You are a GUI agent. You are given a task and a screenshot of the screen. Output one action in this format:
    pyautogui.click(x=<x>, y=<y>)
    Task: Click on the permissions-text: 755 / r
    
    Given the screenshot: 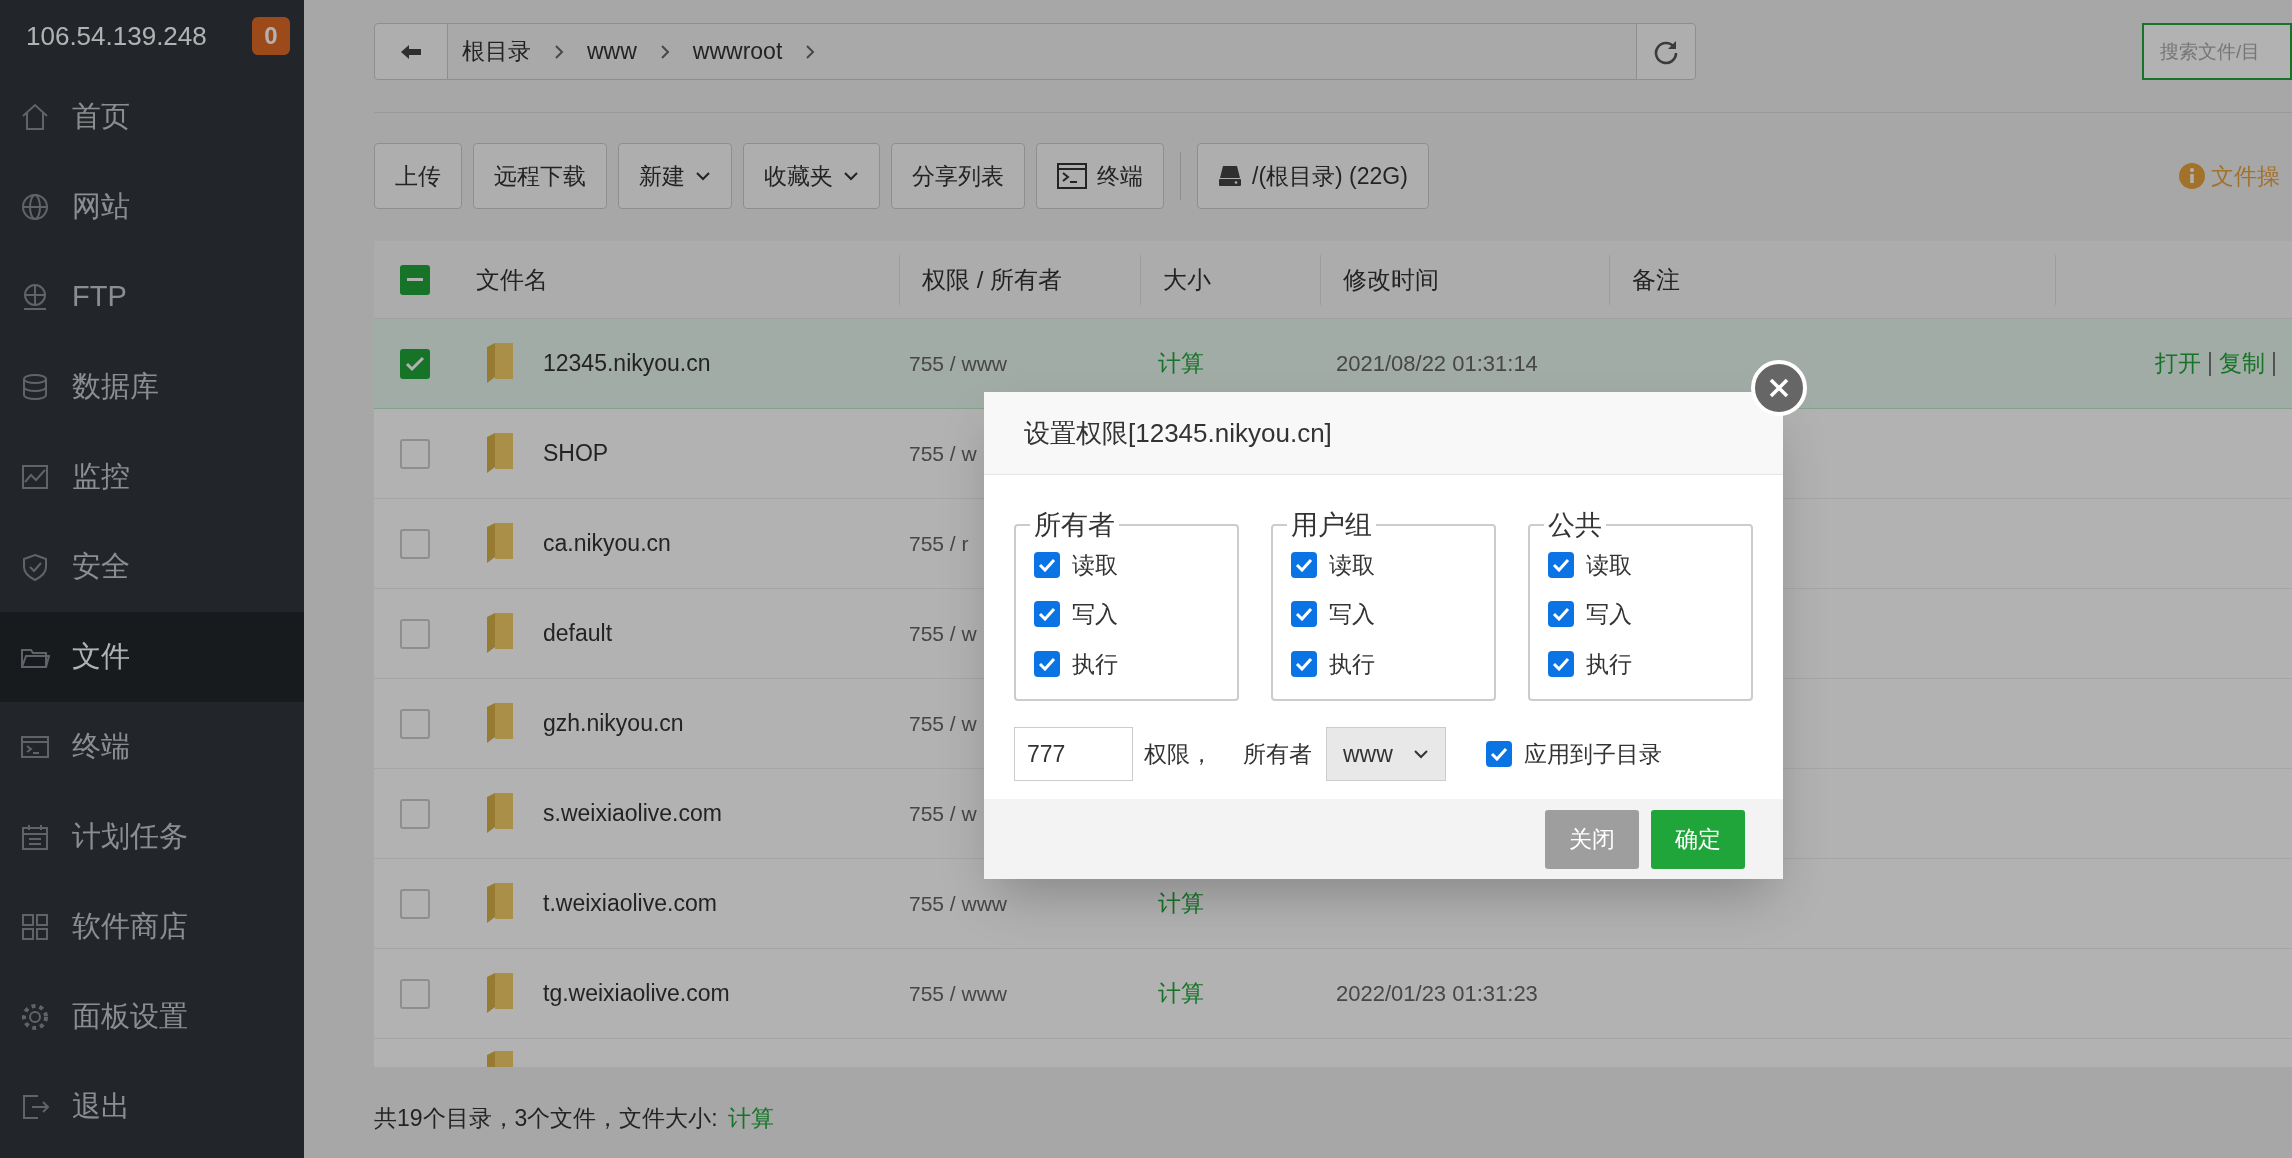 What is the action you would take?
    pyautogui.click(x=939, y=543)
    